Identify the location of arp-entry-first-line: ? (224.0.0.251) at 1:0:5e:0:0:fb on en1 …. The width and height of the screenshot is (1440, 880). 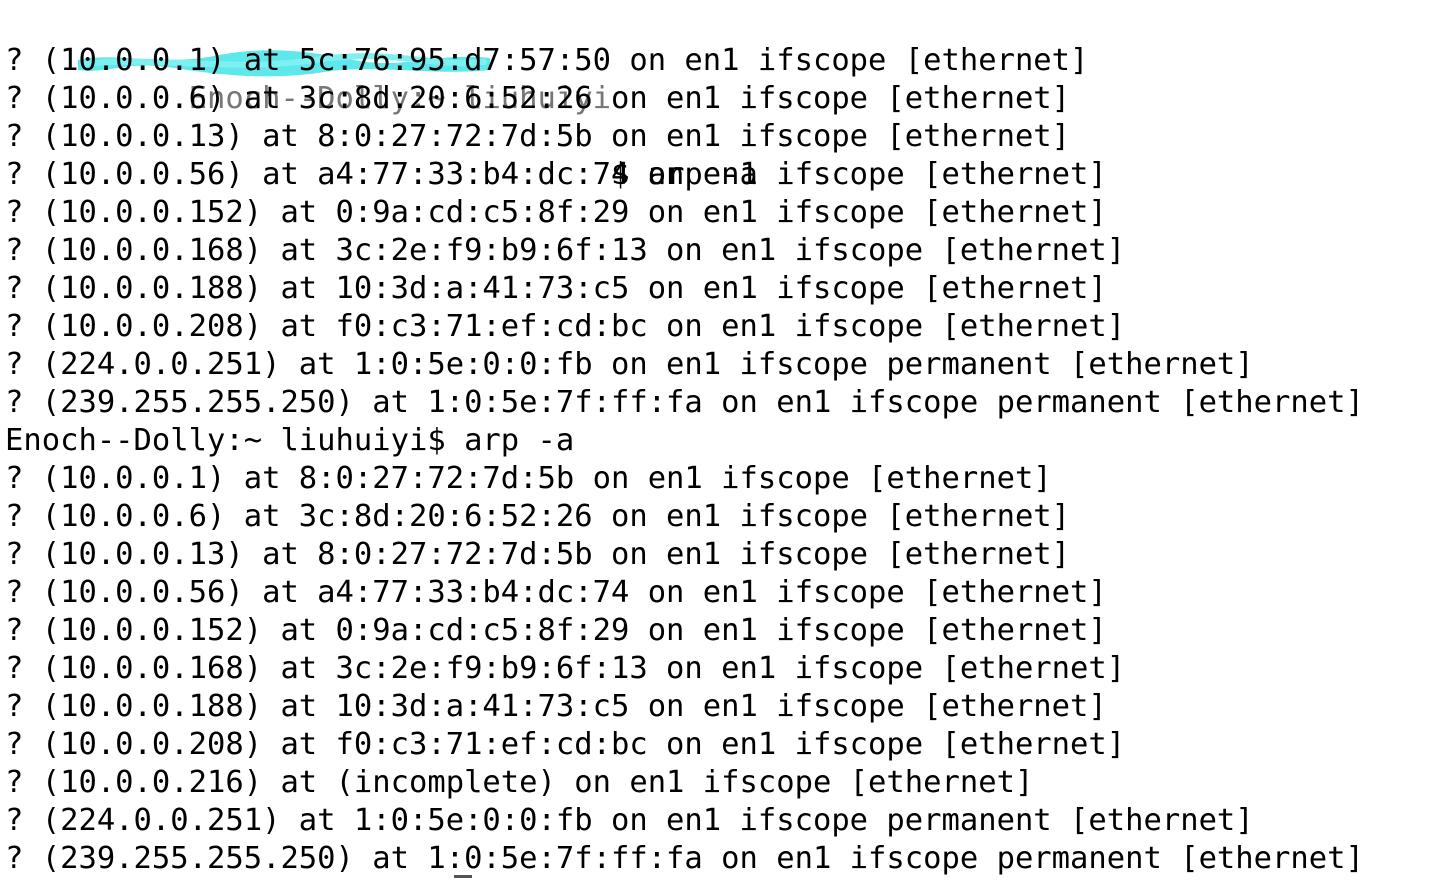
(629, 364).